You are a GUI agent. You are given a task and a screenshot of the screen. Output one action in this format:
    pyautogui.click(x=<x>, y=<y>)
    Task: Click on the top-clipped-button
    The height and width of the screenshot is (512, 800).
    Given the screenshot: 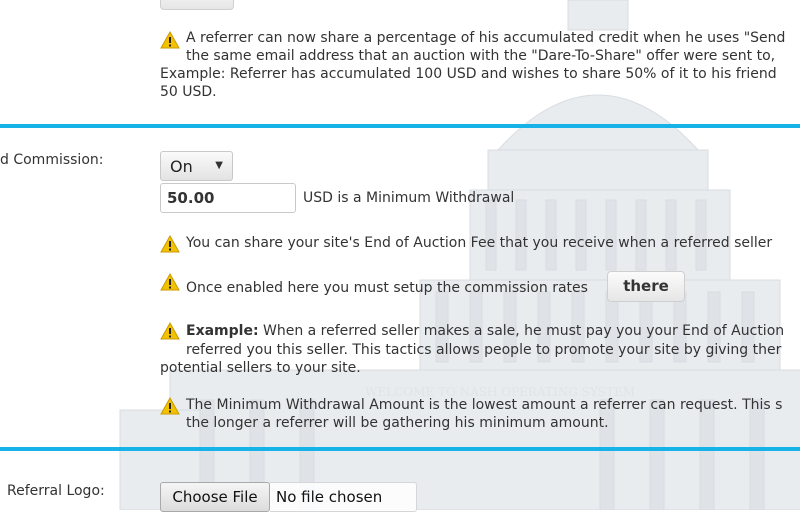 What is the action you would take?
    pyautogui.click(x=197, y=5)
    